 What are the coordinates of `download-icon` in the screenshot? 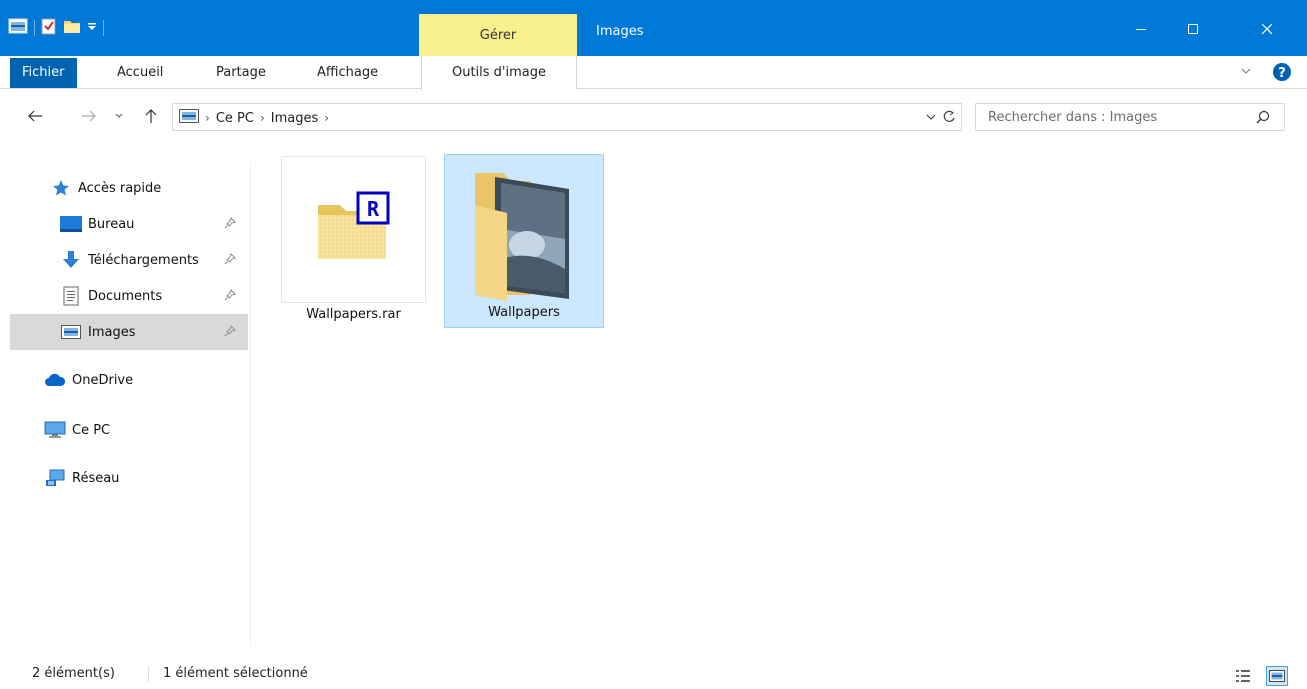 It's located at (71, 260).